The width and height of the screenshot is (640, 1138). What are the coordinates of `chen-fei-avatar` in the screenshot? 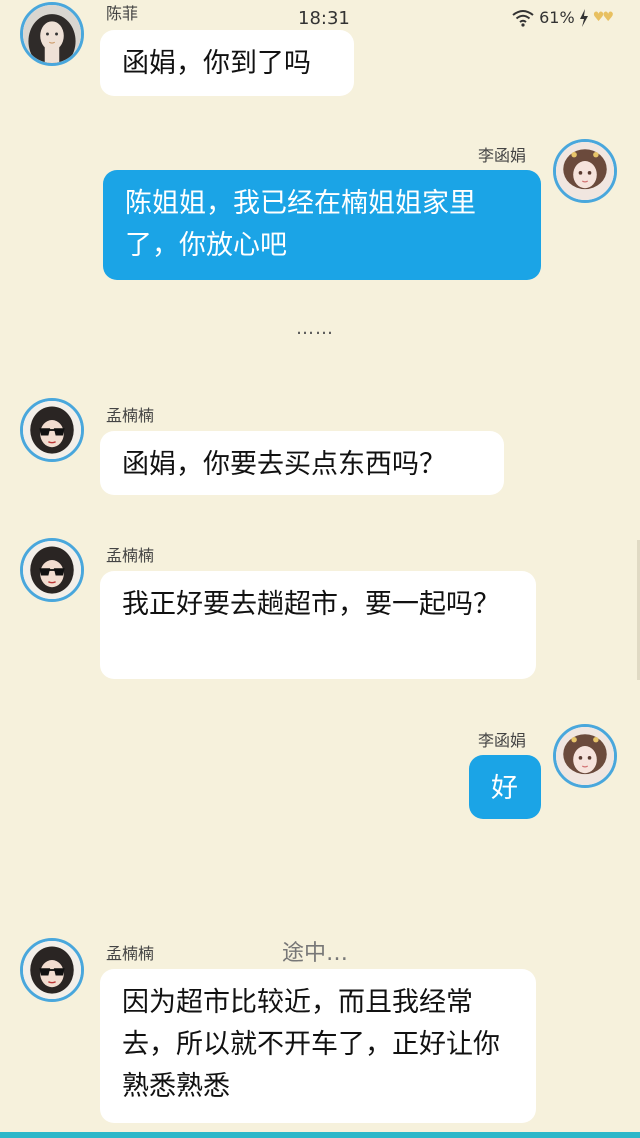 It's located at (52, 34).